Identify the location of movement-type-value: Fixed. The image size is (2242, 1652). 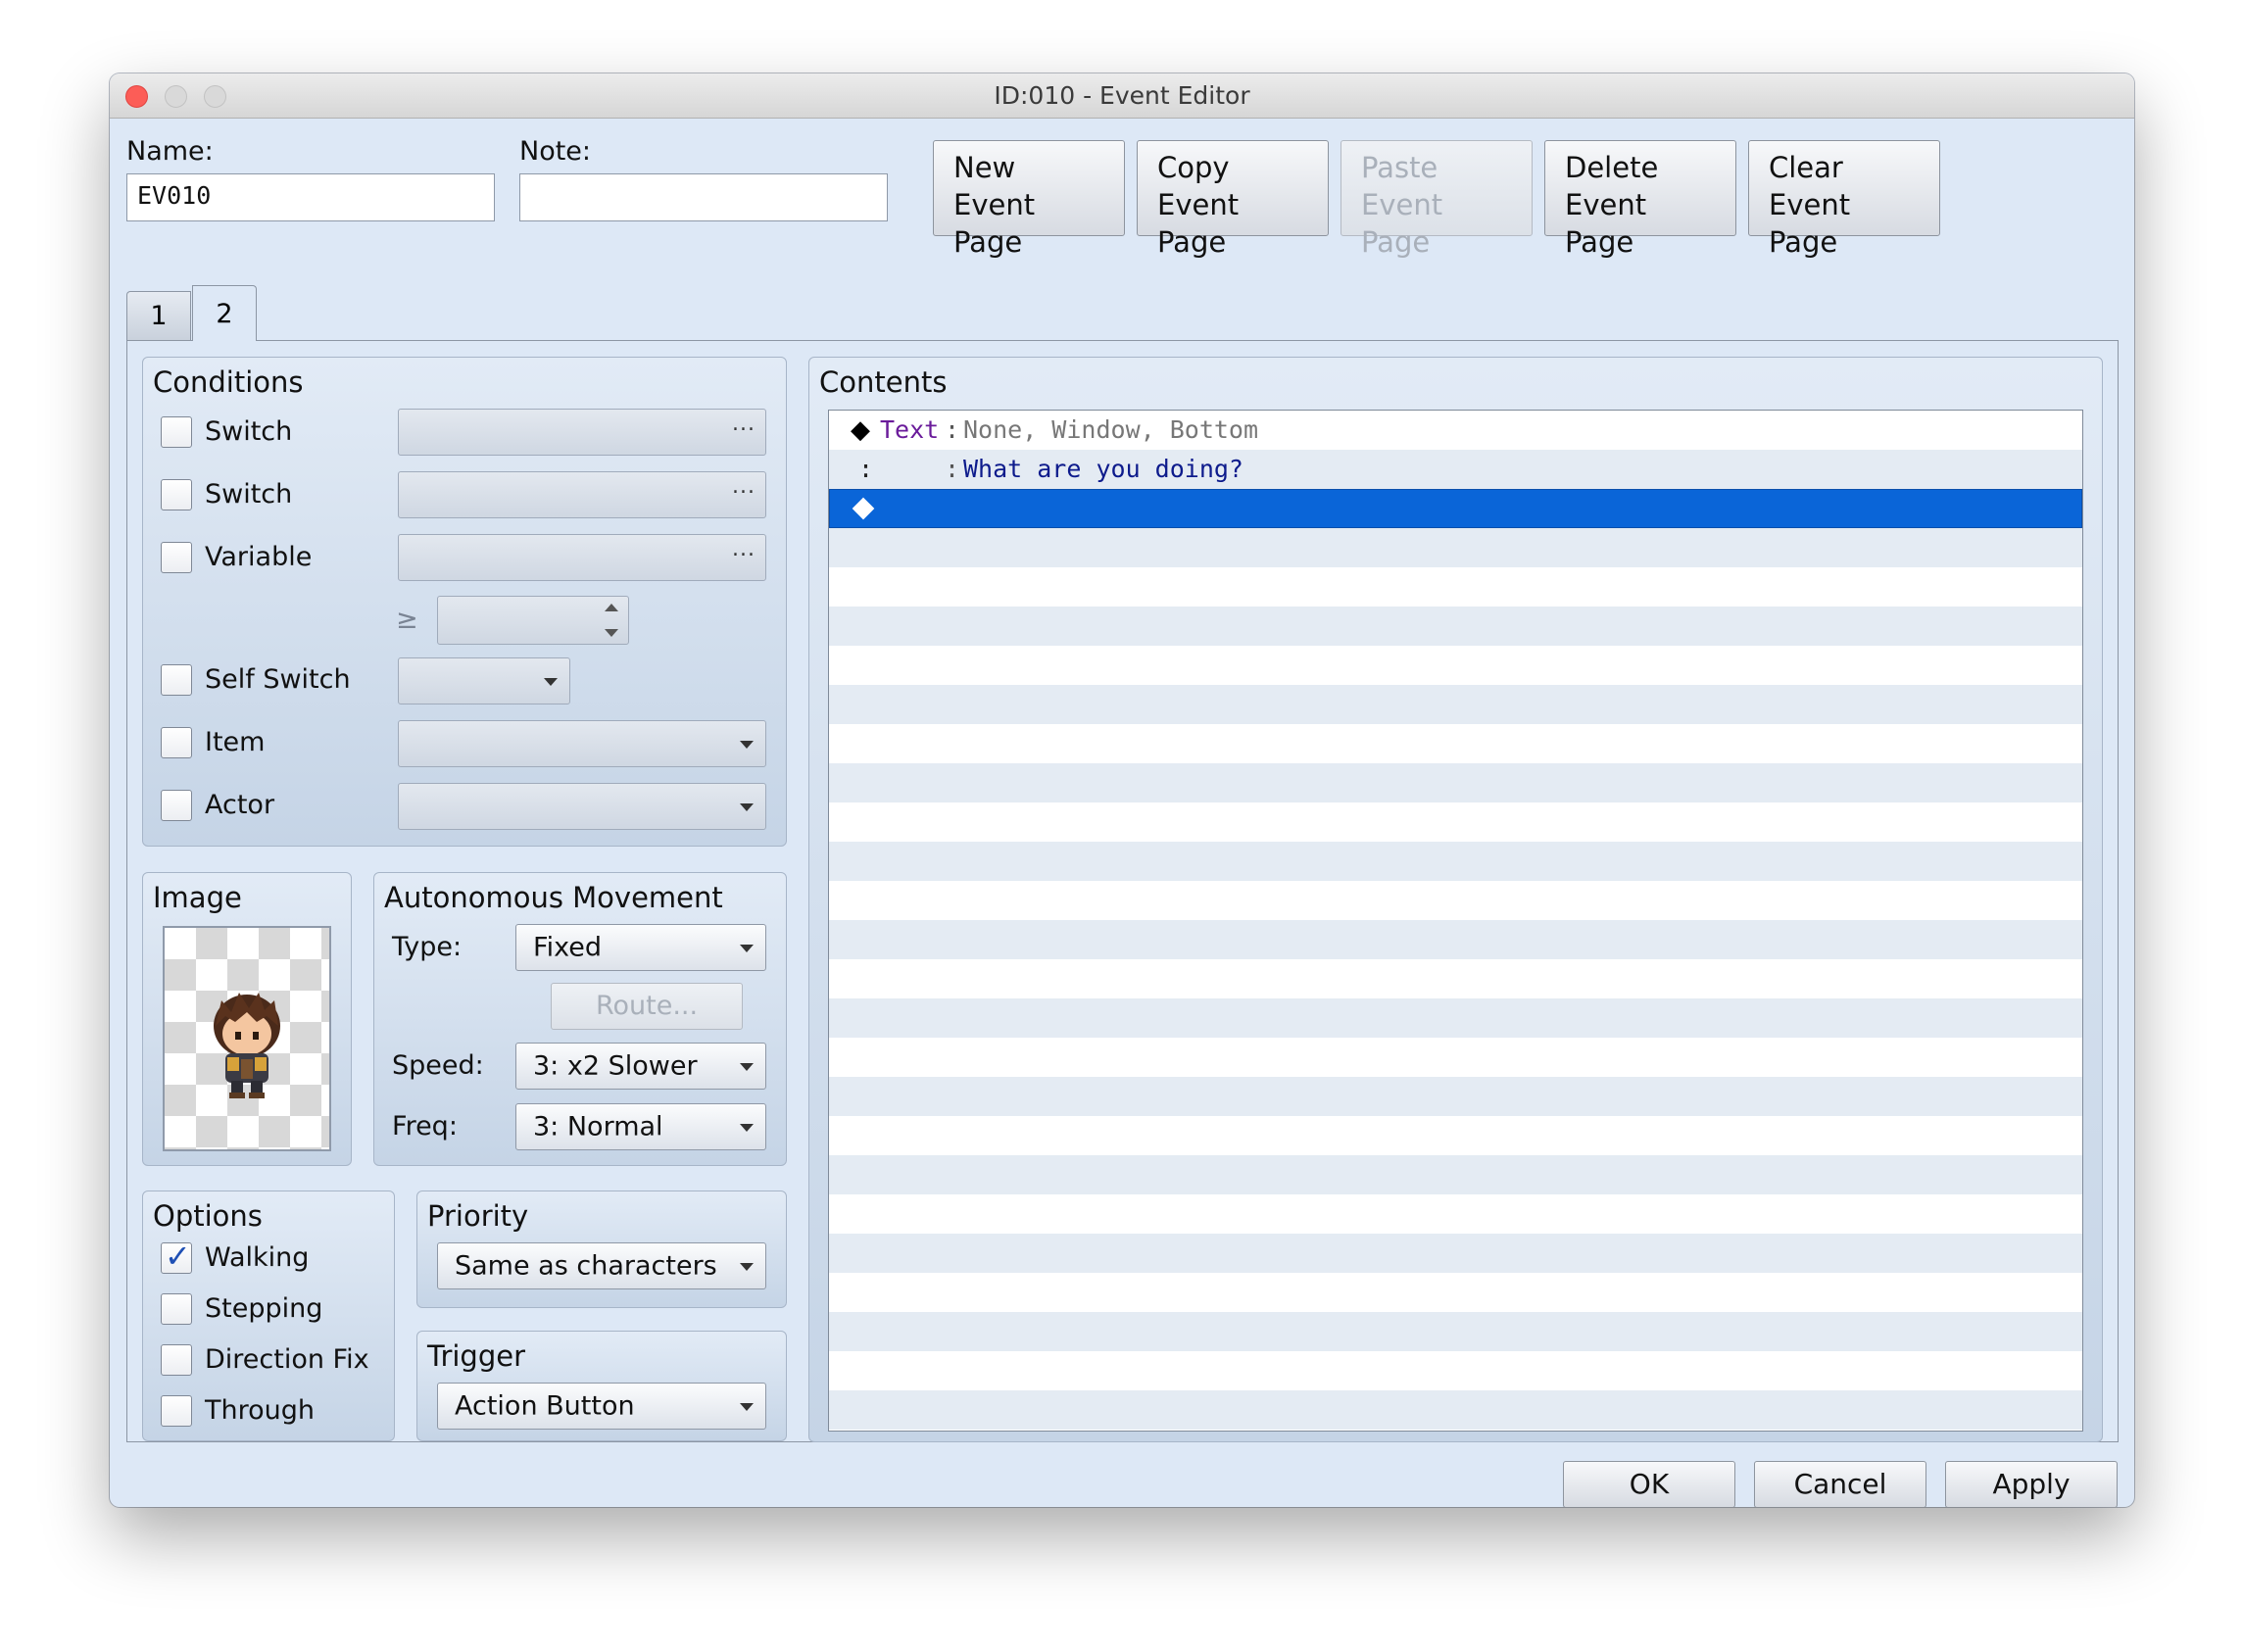
(567, 948).